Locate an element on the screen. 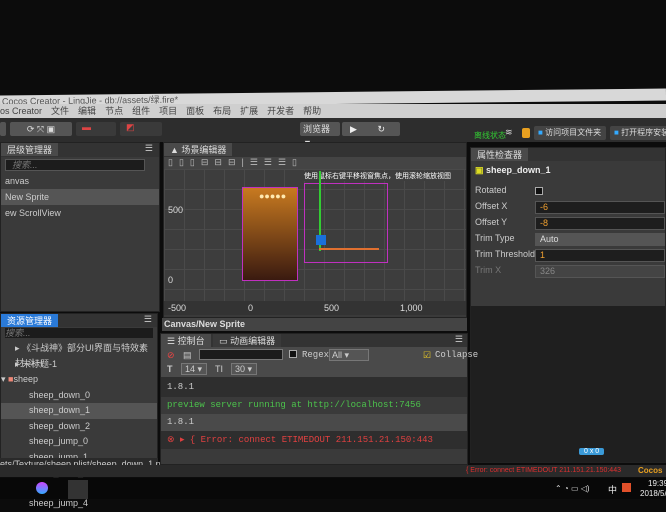 The width and height of the screenshot is (666, 512). log-line: 1.8.1 is located at coordinates (314, 422).